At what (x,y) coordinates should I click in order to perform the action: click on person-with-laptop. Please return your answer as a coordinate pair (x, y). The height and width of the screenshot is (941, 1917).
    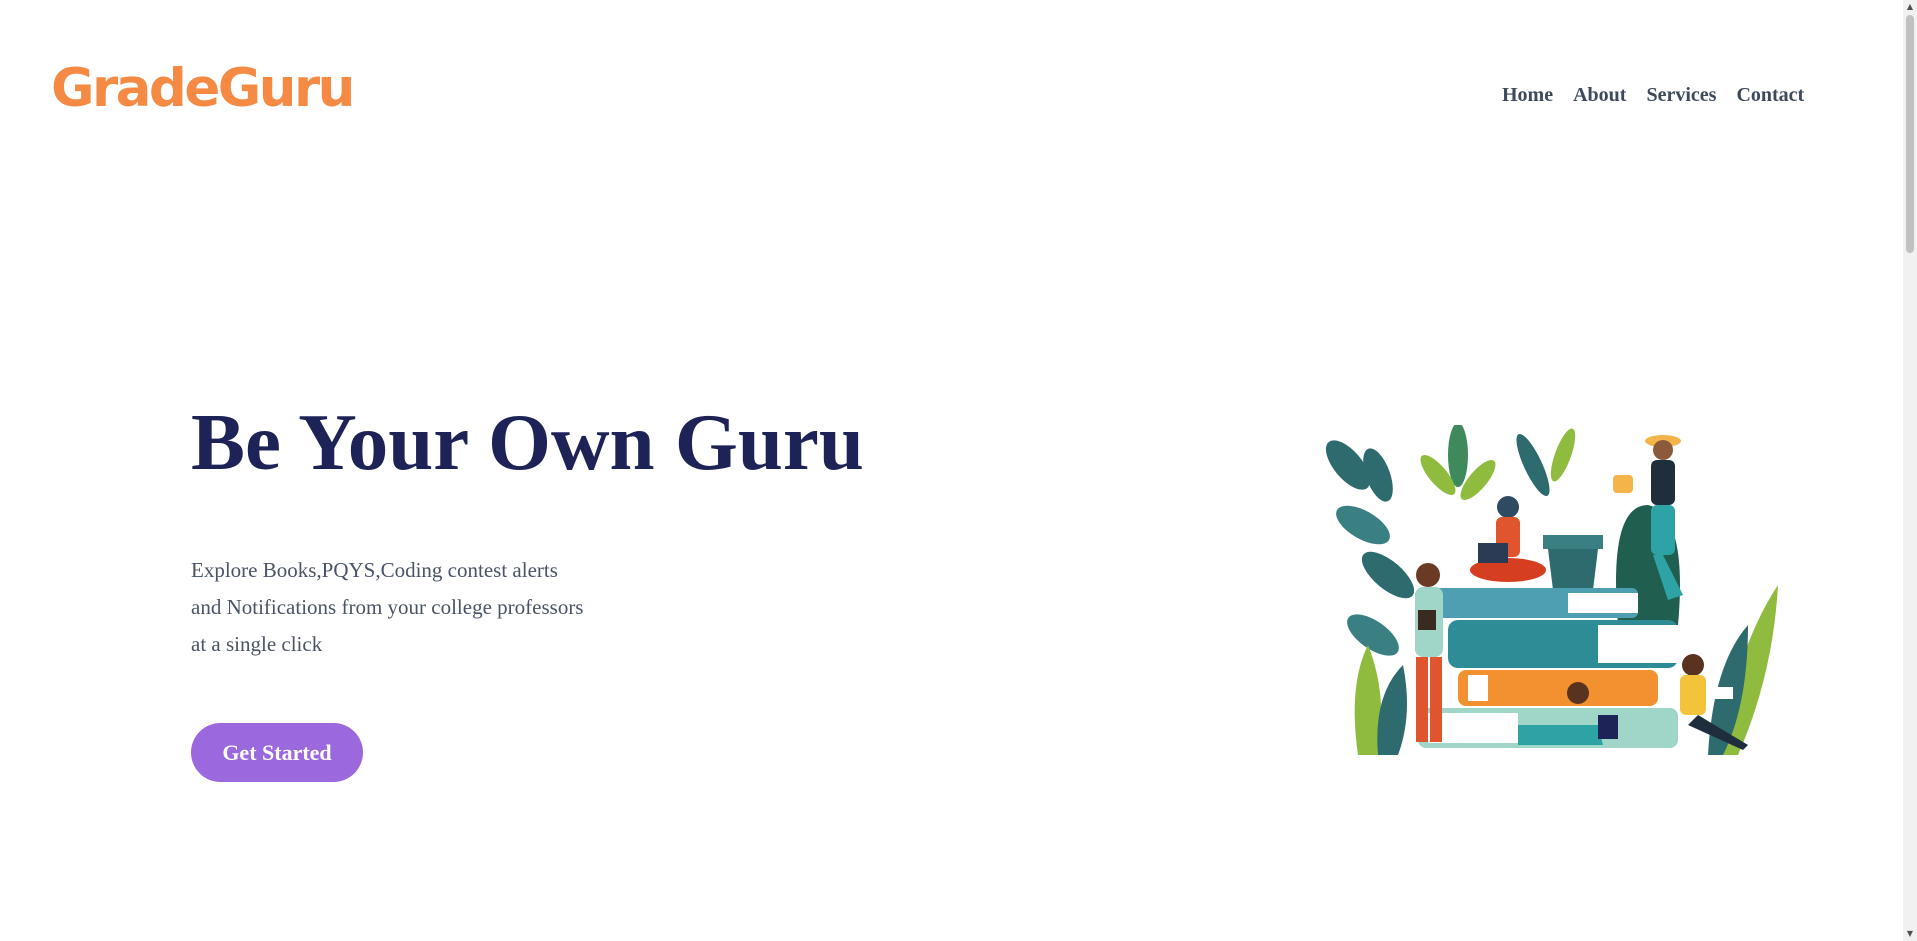
    Looking at the image, I should click on (1508, 539).